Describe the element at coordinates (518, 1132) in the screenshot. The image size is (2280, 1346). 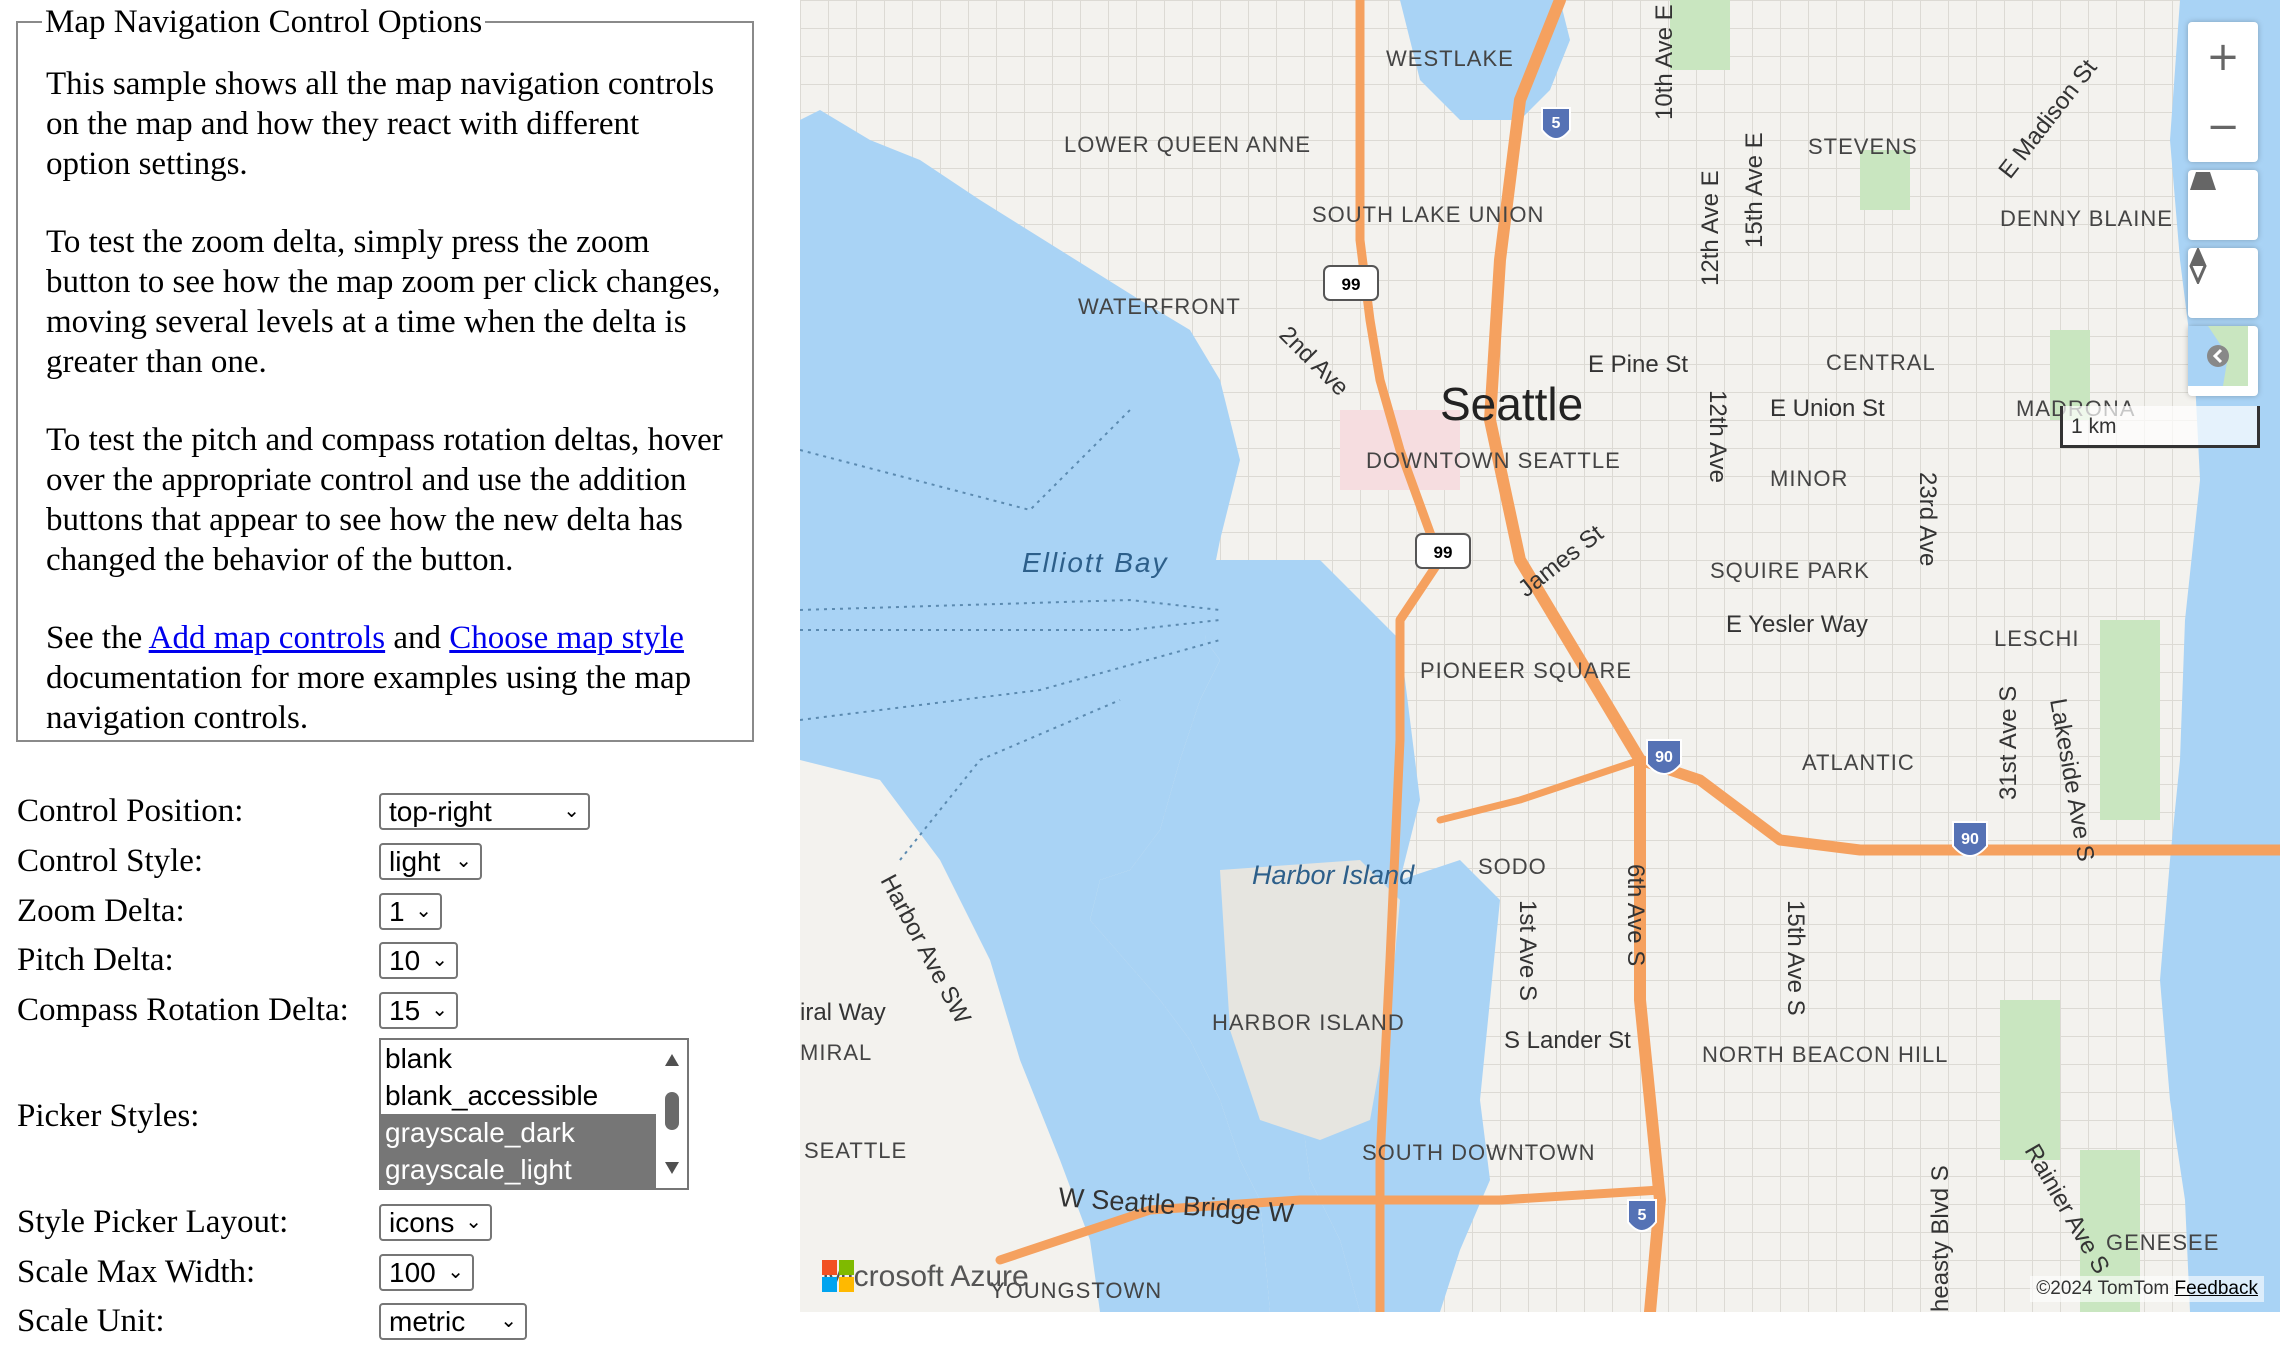
I see `list-item-selected: grayscale_dark` at that location.